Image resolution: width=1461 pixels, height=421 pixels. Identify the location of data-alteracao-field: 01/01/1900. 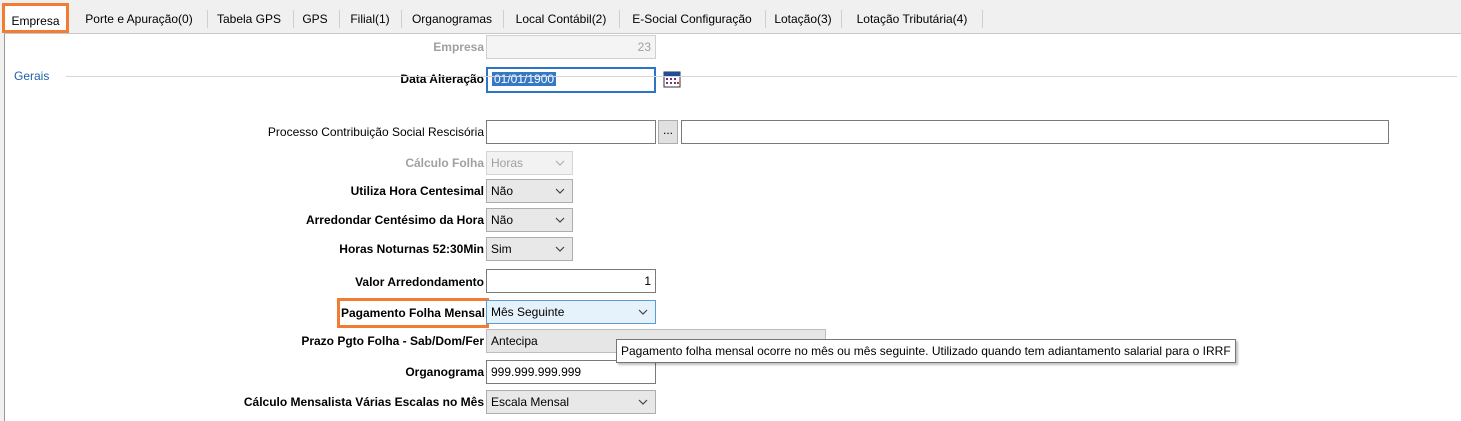
(571, 80).